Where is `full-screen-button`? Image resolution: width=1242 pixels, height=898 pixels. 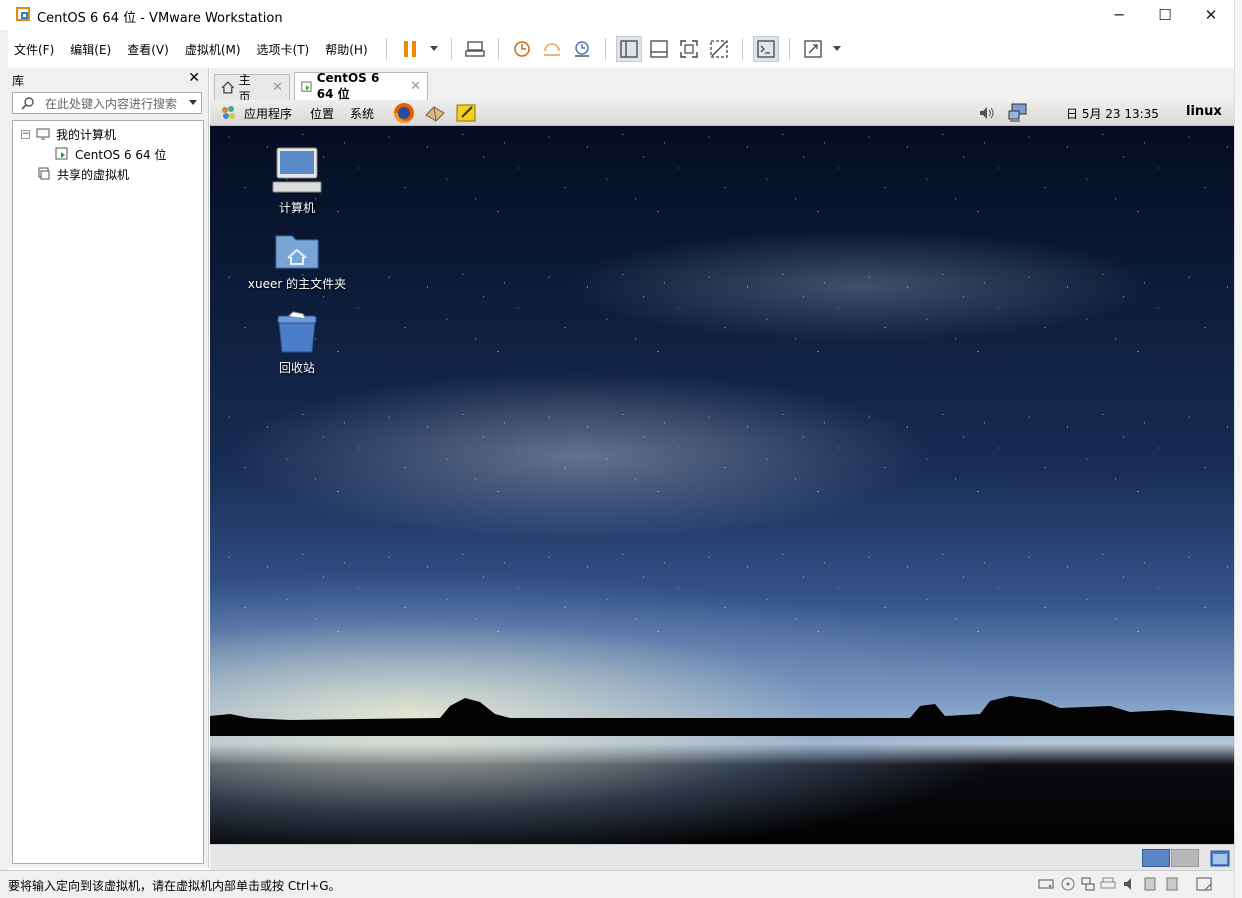 full-screen-button is located at coordinates (689, 49).